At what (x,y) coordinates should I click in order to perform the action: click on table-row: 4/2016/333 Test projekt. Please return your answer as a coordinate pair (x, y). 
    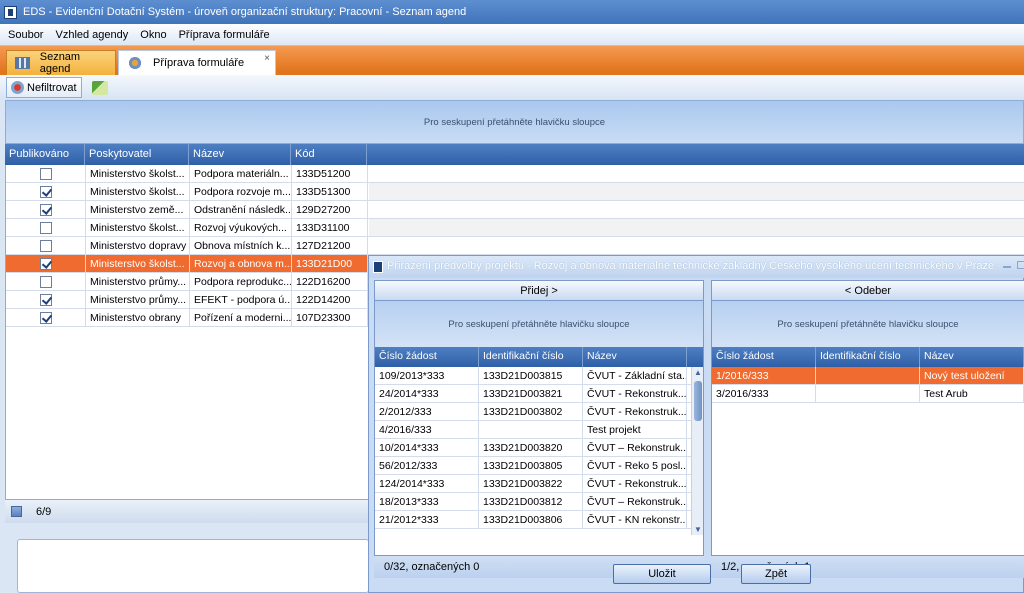
    Looking at the image, I should click on (539, 430).